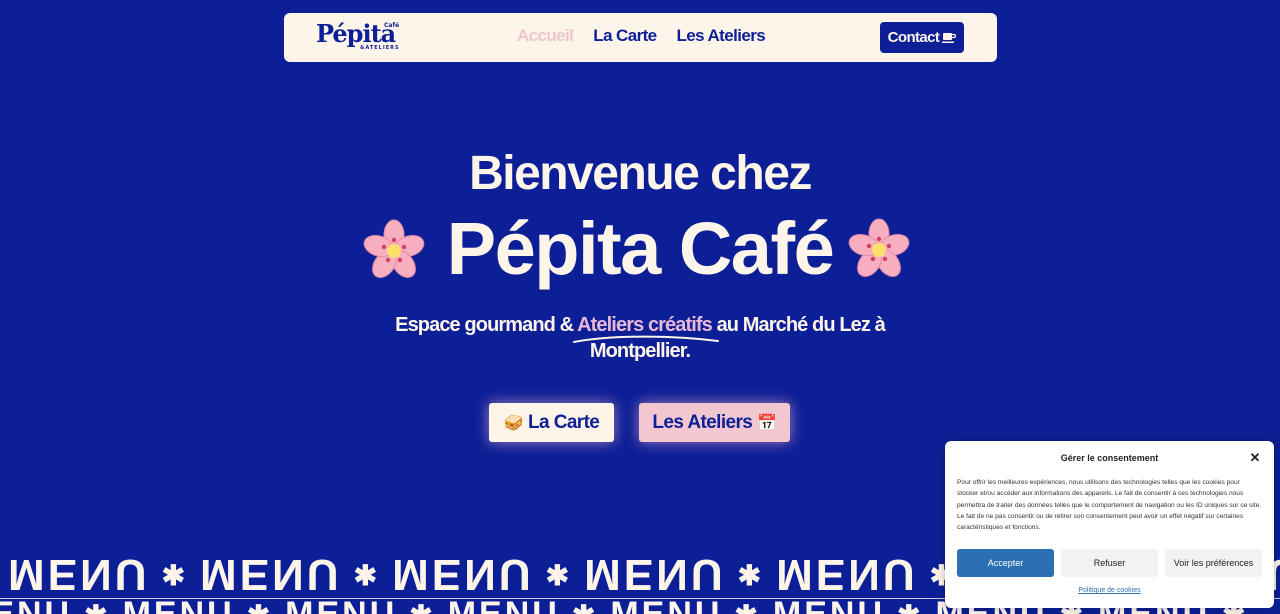  I want to click on nav-link-la-carte: La Carte, so click(625, 36).